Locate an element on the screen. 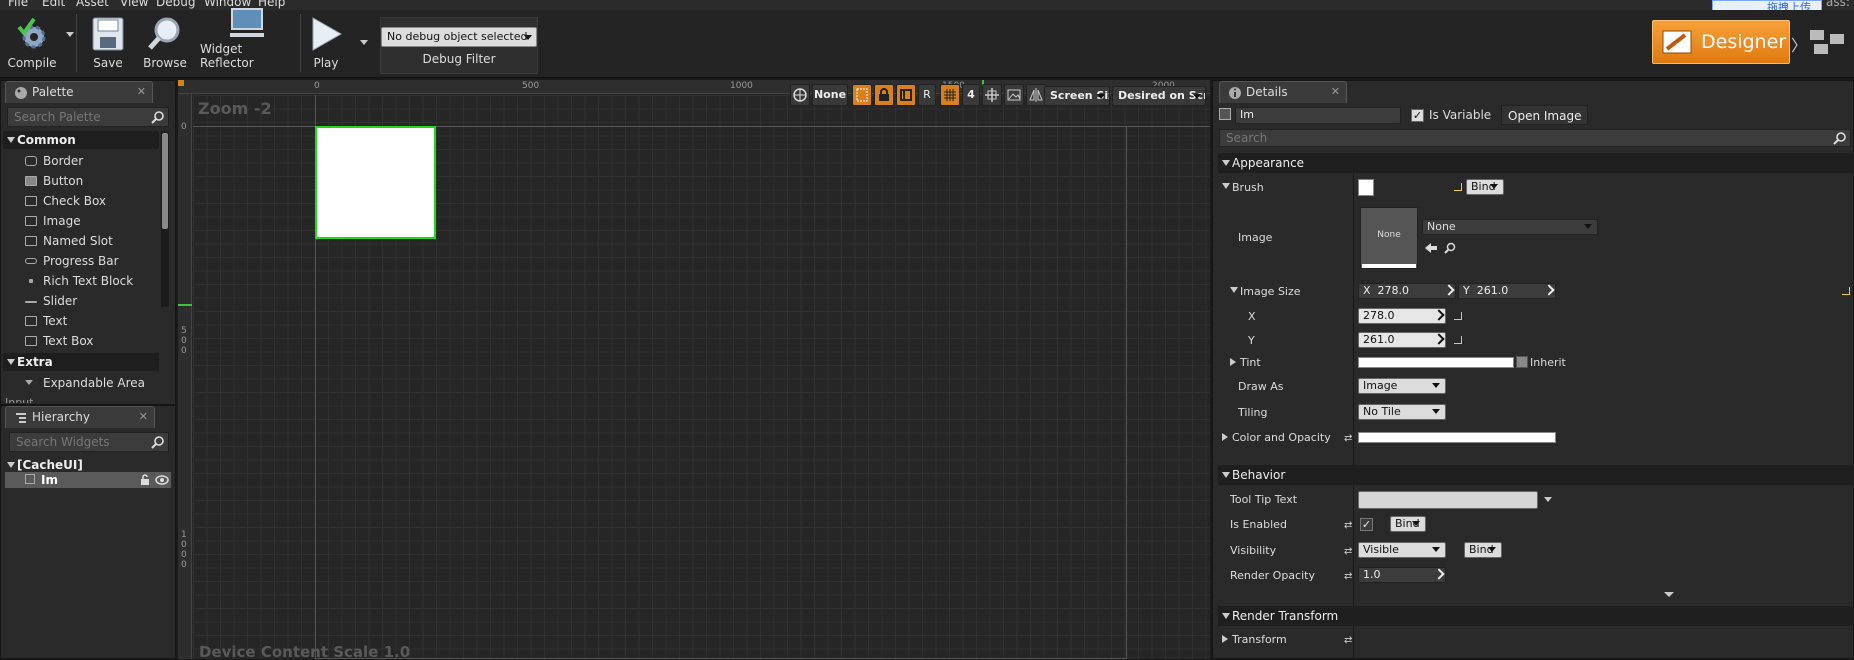 The height and width of the screenshot is (660, 1854). size-y-field: 261.0 is located at coordinates (1402, 340).